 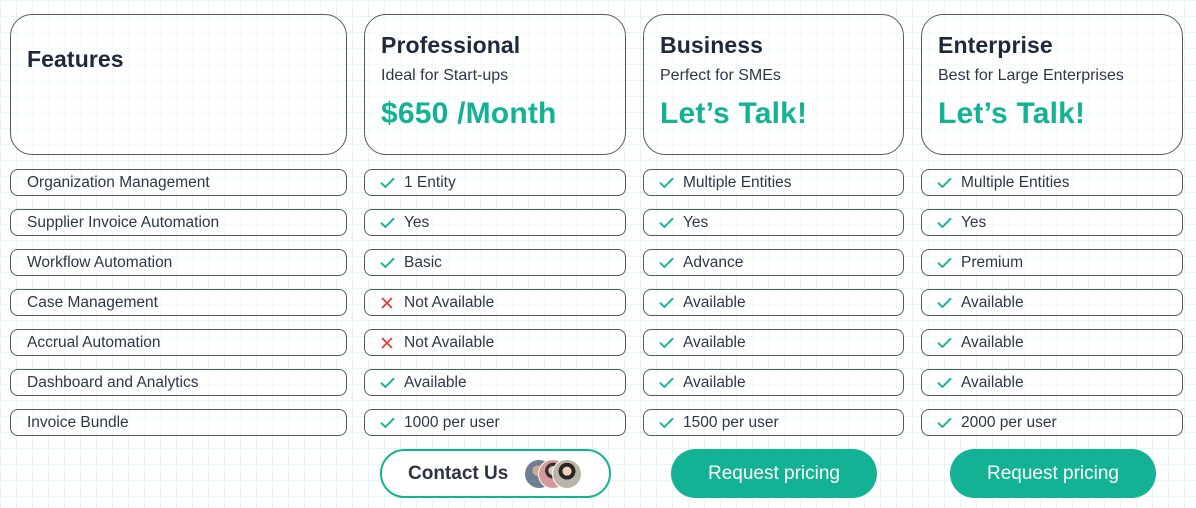 I want to click on plan-value-text: 2000 per user, so click(x=1009, y=422).